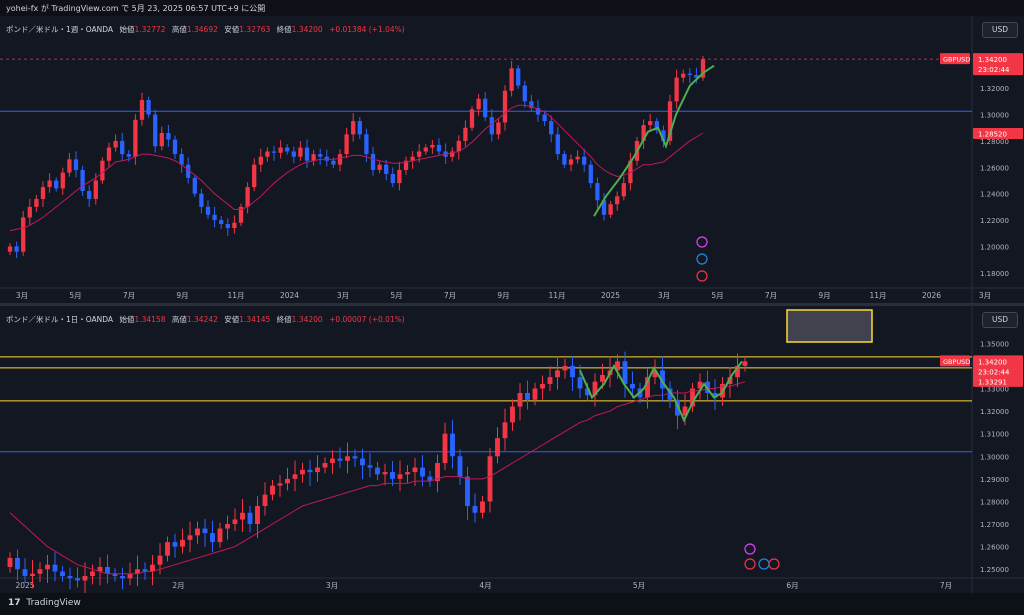  What do you see at coordinates (702, 259) in the screenshot?
I see `us-flag-icon` at bounding box center [702, 259].